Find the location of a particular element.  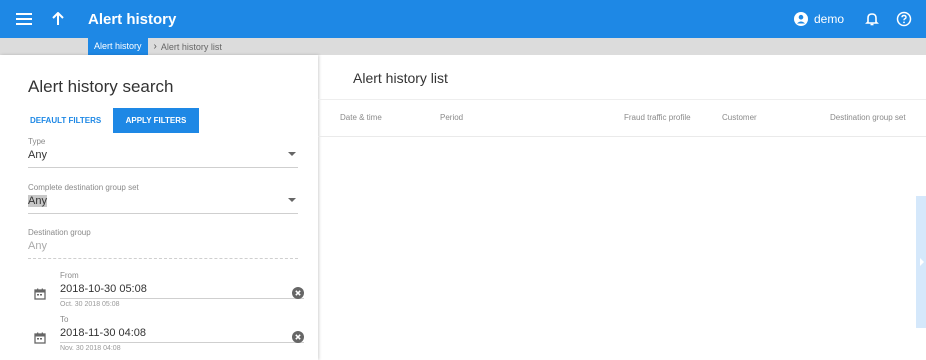

destination-group-label: Destination group is located at coordinates (59, 232).